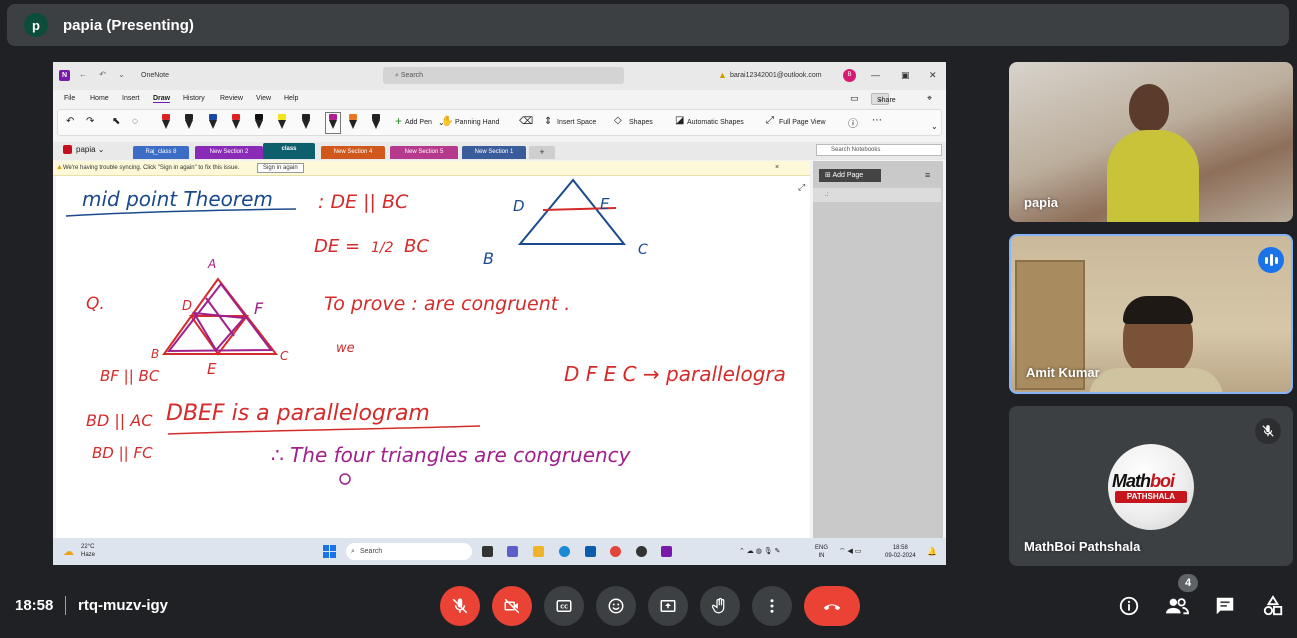 This screenshot has height=638, width=1297. I want to click on camera-toggle-button, so click(512, 606).